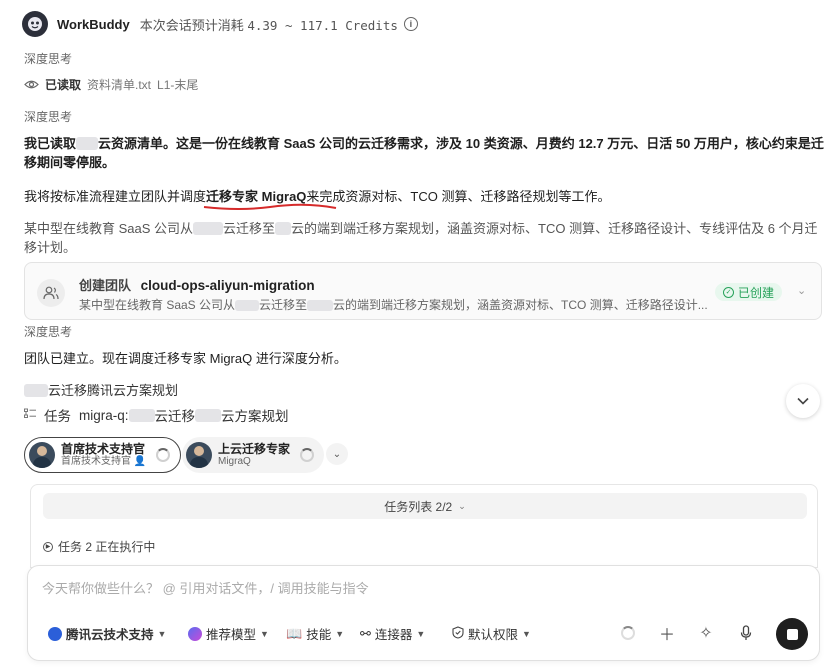 Image resolution: width=840 pixels, height=667 pixels. Describe the element at coordinates (109, 228) in the screenshot. I see `text-segment: 某中型在线教育 SaaS 公司从` at that location.